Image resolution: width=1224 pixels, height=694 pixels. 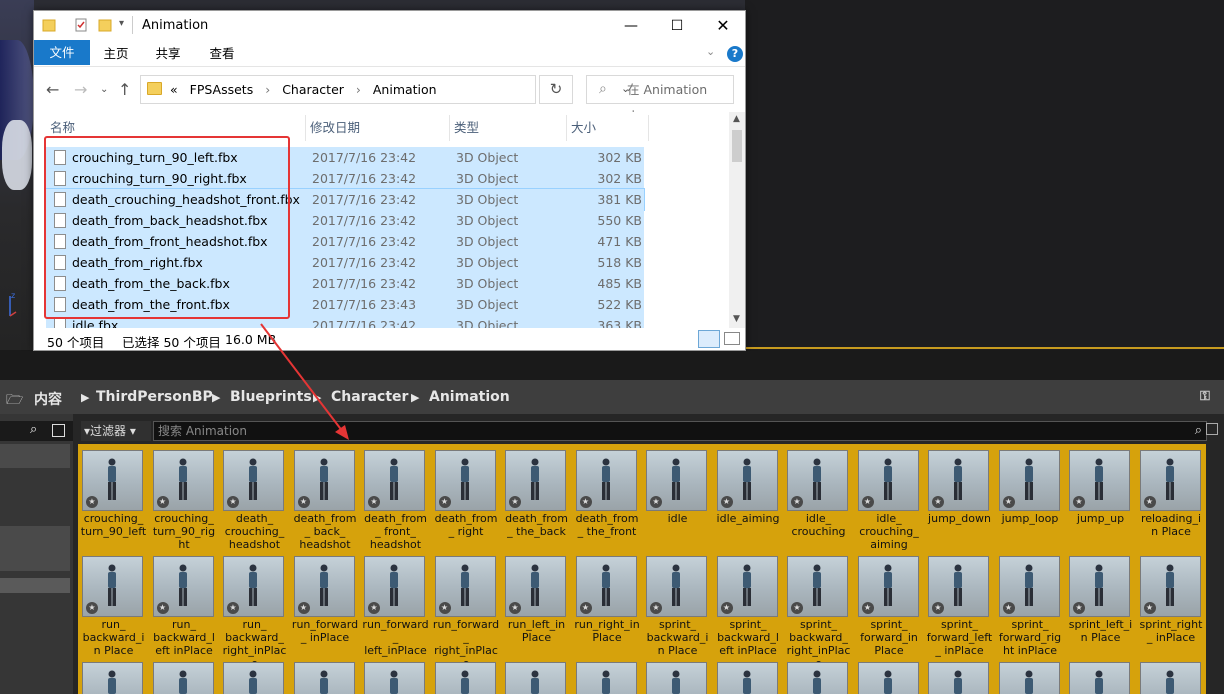 What do you see at coordinates (677, 25) in the screenshot?
I see `maximize-button: ☐` at bounding box center [677, 25].